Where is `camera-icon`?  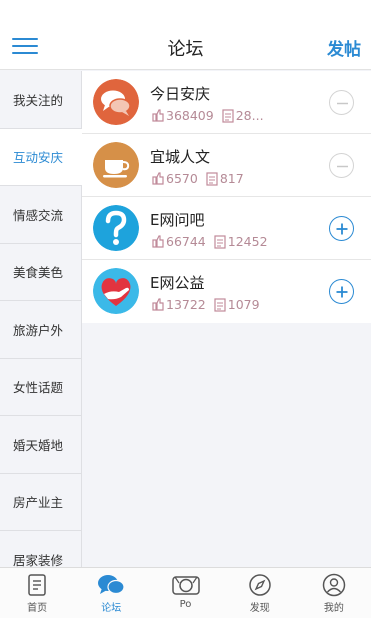
camera-icon is located at coordinates (185, 585).